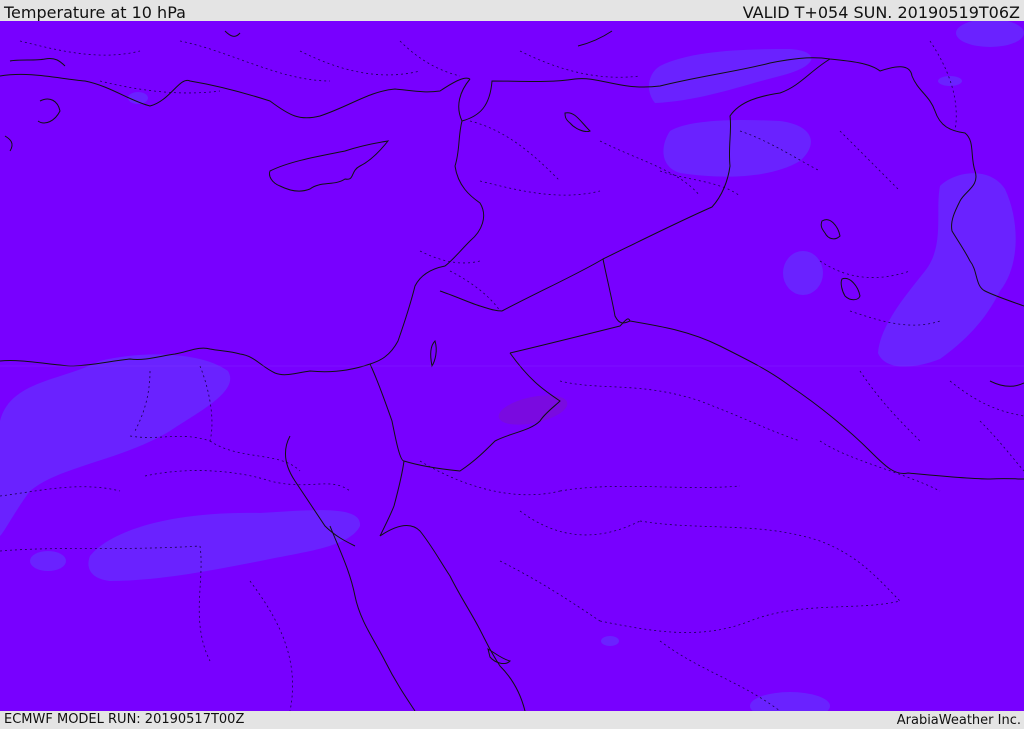  What do you see at coordinates (48, 561) in the screenshot?
I see `cool-patch-small-west` at bounding box center [48, 561].